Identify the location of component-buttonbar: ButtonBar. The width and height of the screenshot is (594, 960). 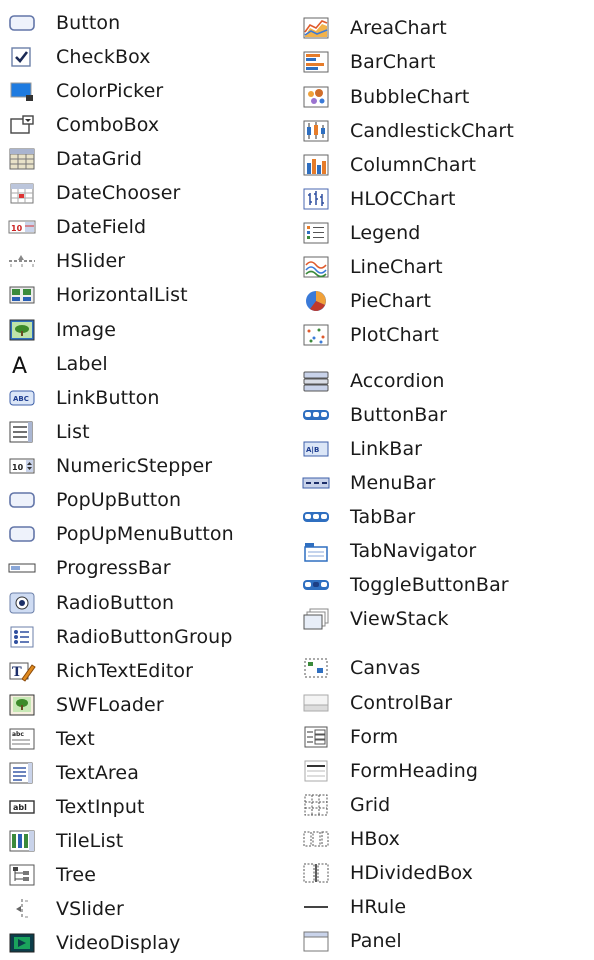
(445, 415).